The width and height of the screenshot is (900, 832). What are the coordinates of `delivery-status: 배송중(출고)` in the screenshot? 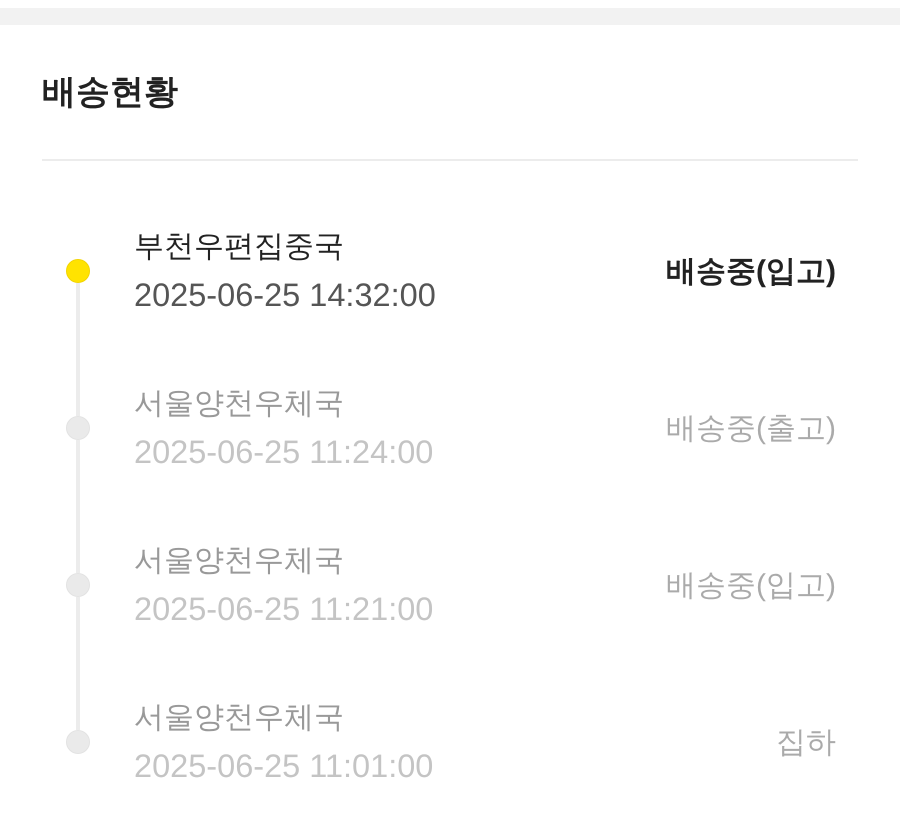 It's located at (751, 428).